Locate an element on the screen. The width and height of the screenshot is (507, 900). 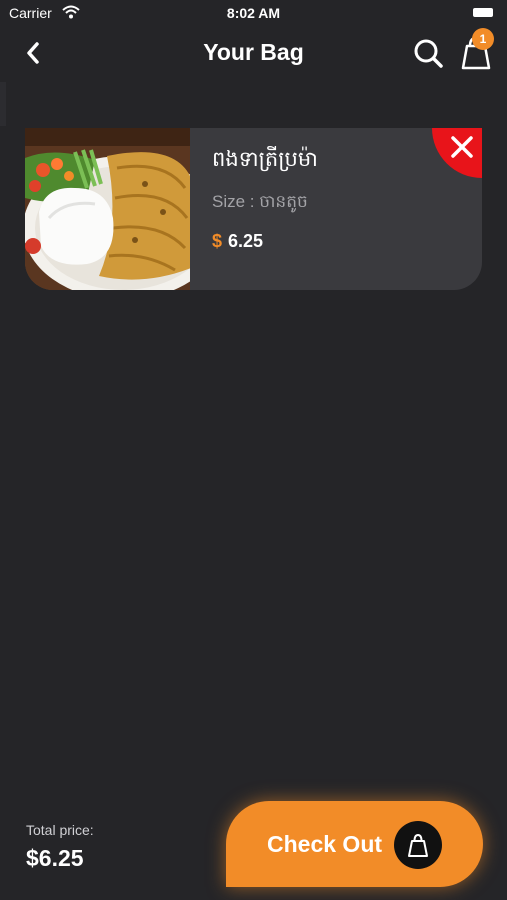
checkout-button: Check Out is located at coordinates (354, 844).